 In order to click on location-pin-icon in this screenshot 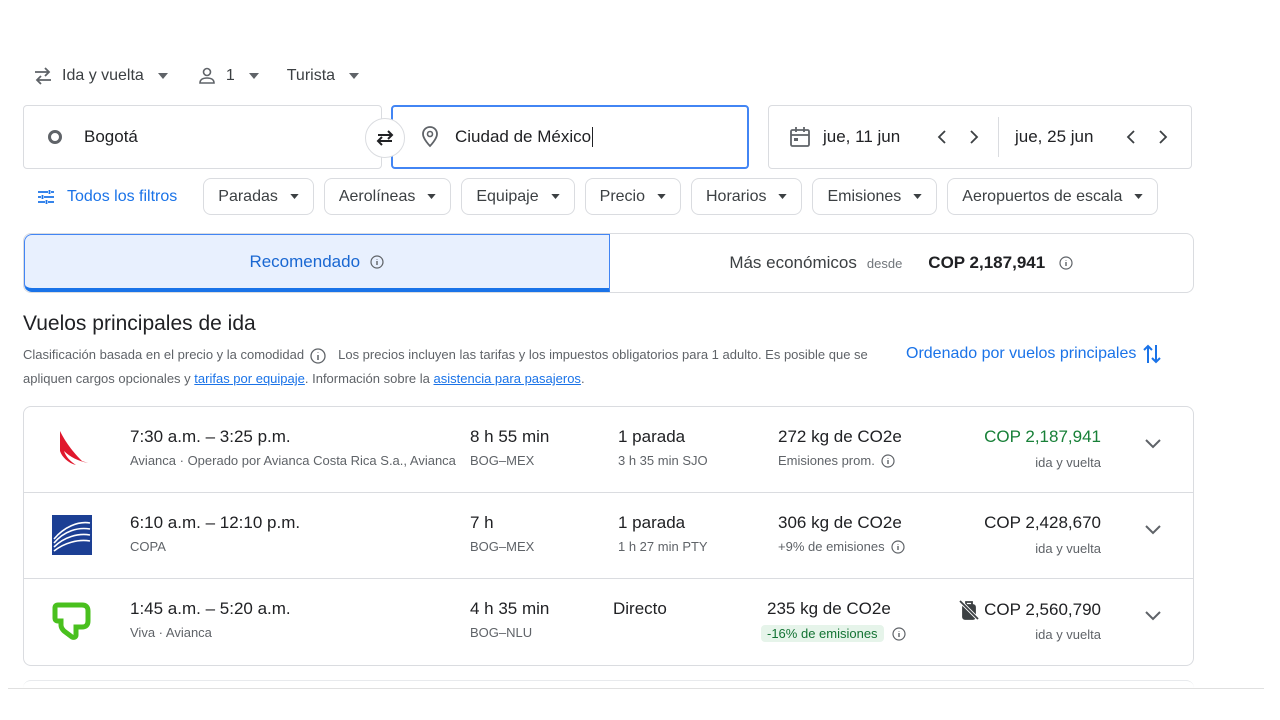, I will do `click(430, 137)`.